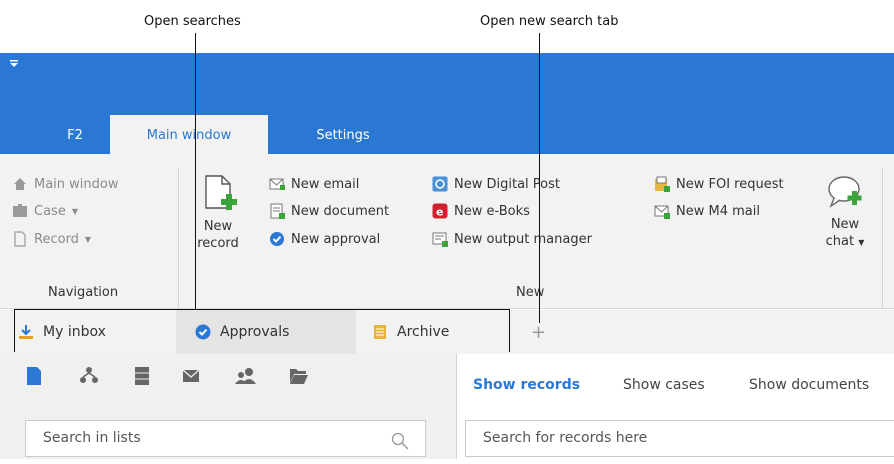  What do you see at coordinates (14, 65) in the screenshot?
I see `quick-access-menu-icon` at bounding box center [14, 65].